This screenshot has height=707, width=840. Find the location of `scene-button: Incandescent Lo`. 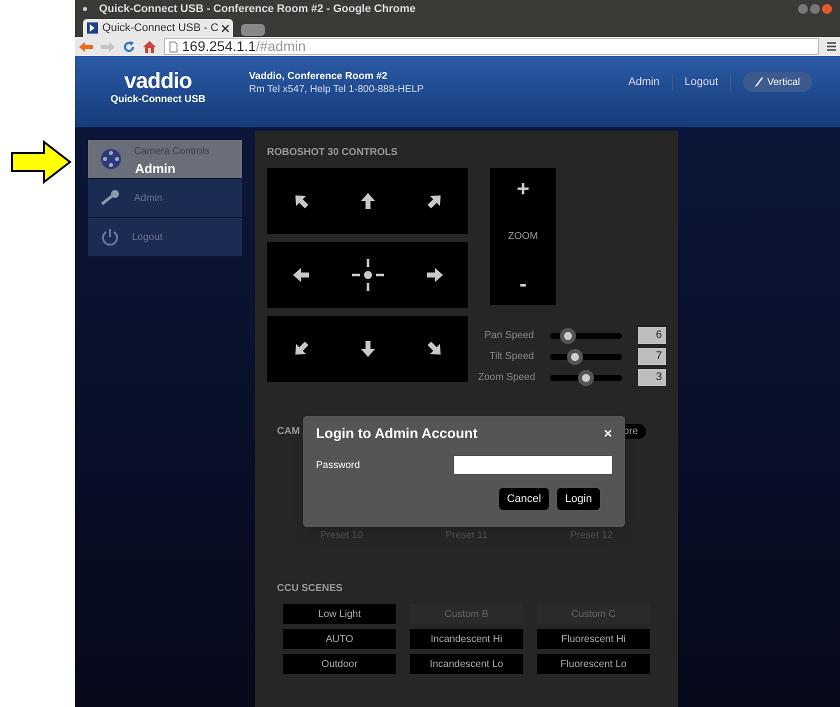

scene-button: Incandescent Lo is located at coordinates (466, 664).